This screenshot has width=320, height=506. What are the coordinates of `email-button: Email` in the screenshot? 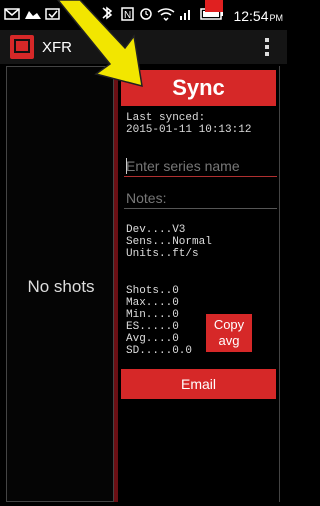 It's located at (198, 384).